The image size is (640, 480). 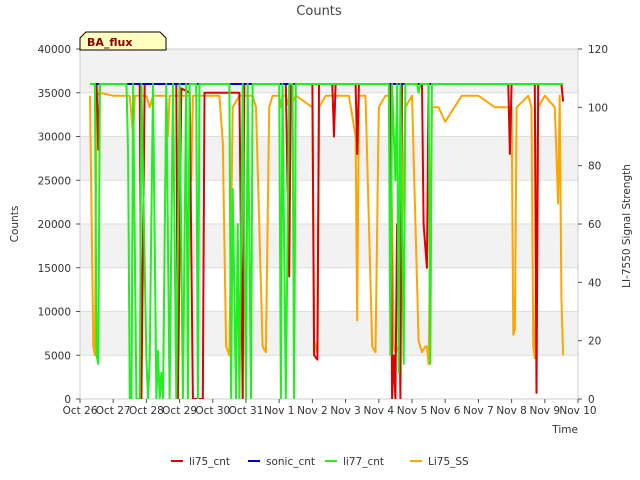 I want to click on x-tick-label: Oct 28, so click(x=146, y=411).